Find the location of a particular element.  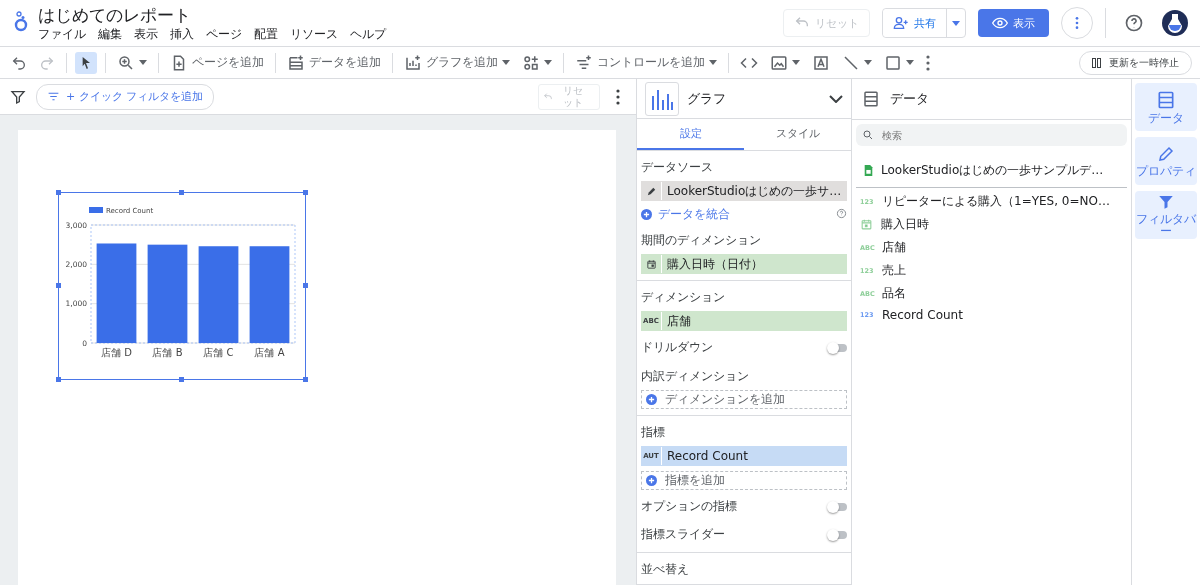

add-field-button: ディメンションを追加 is located at coordinates (744, 399).